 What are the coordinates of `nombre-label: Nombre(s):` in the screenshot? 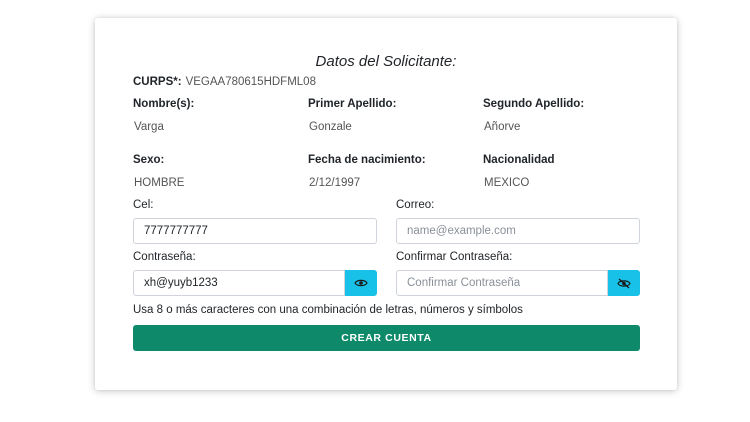 It's located at (164, 104).